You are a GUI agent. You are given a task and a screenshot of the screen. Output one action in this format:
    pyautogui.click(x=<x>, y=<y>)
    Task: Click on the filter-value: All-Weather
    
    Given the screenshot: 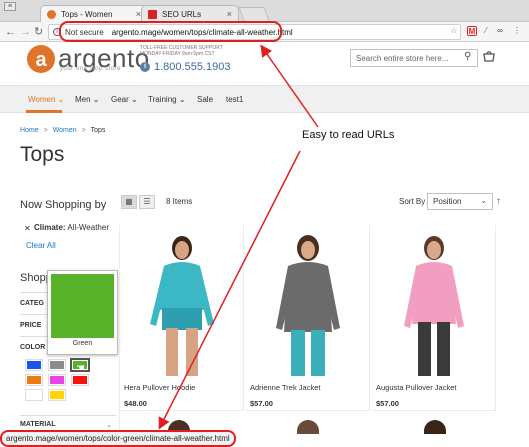 What is the action you would take?
    pyautogui.click(x=88, y=227)
    